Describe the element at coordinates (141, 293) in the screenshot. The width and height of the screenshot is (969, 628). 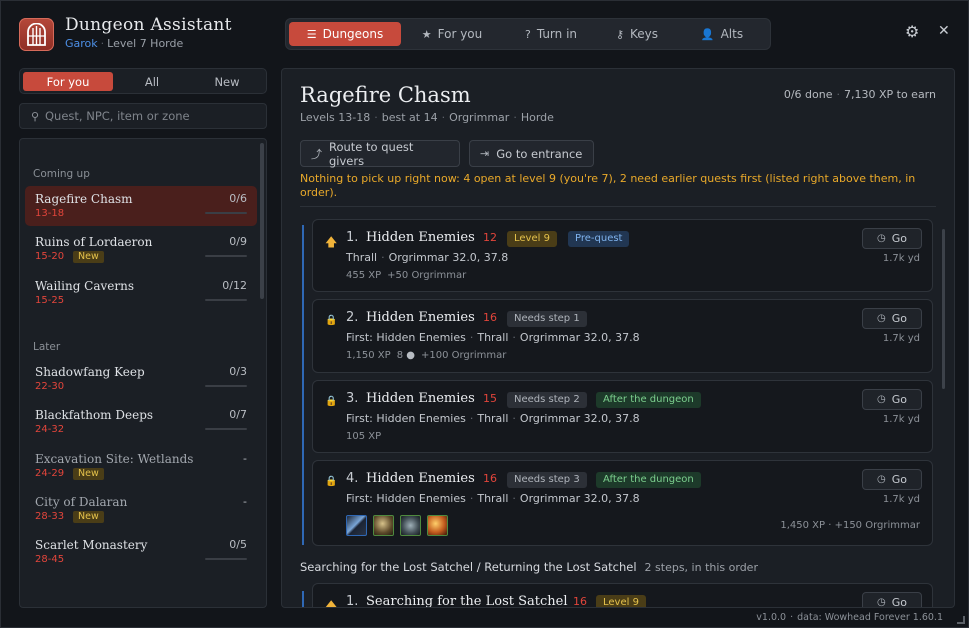
I see `dungeon-item: Wailing Caverns 15-25 0/12` at that location.